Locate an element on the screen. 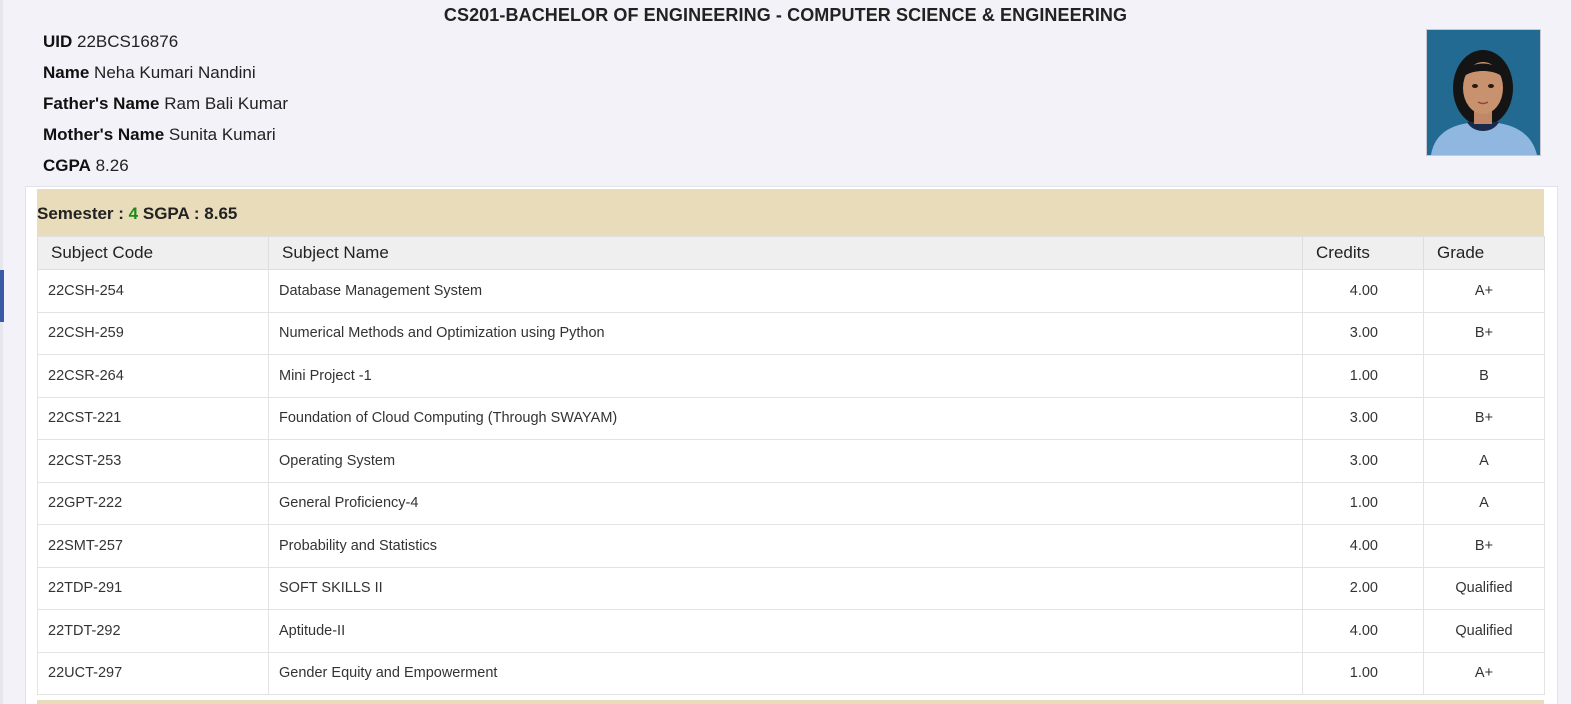 This screenshot has height=704, width=1571. subject-name: Mini Project -1 is located at coordinates (785, 376).